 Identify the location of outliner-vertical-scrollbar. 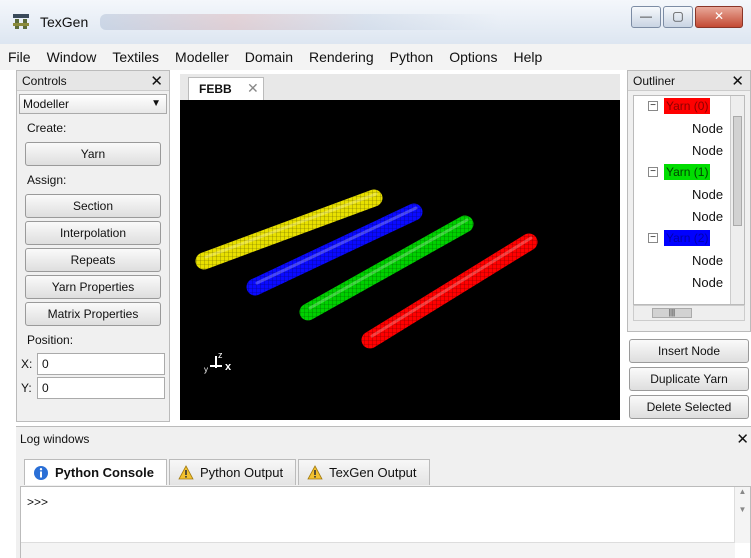
(737, 200).